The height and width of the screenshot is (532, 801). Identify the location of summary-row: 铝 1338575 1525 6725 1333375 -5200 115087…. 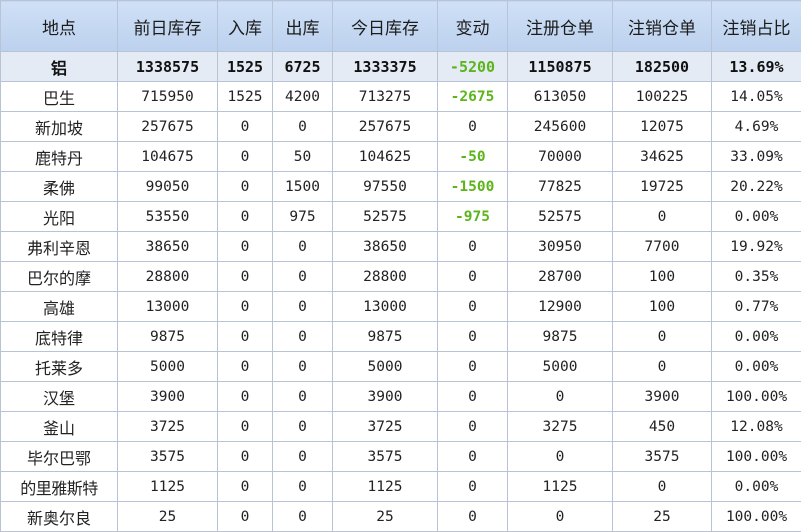
(401, 67).